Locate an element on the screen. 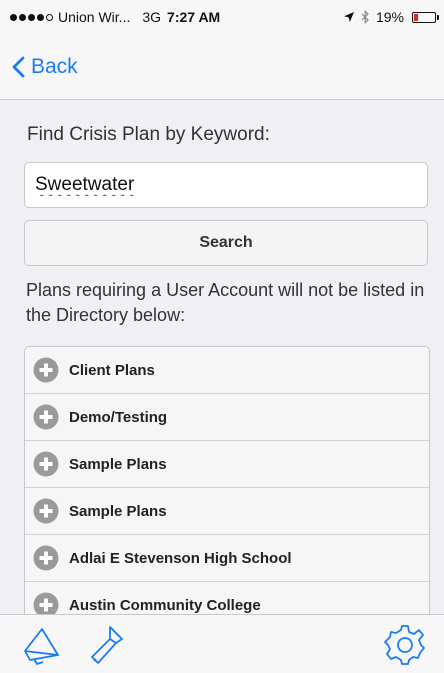 This screenshot has width=444, height=673. plan-label: Client Plans is located at coordinates (112, 370).